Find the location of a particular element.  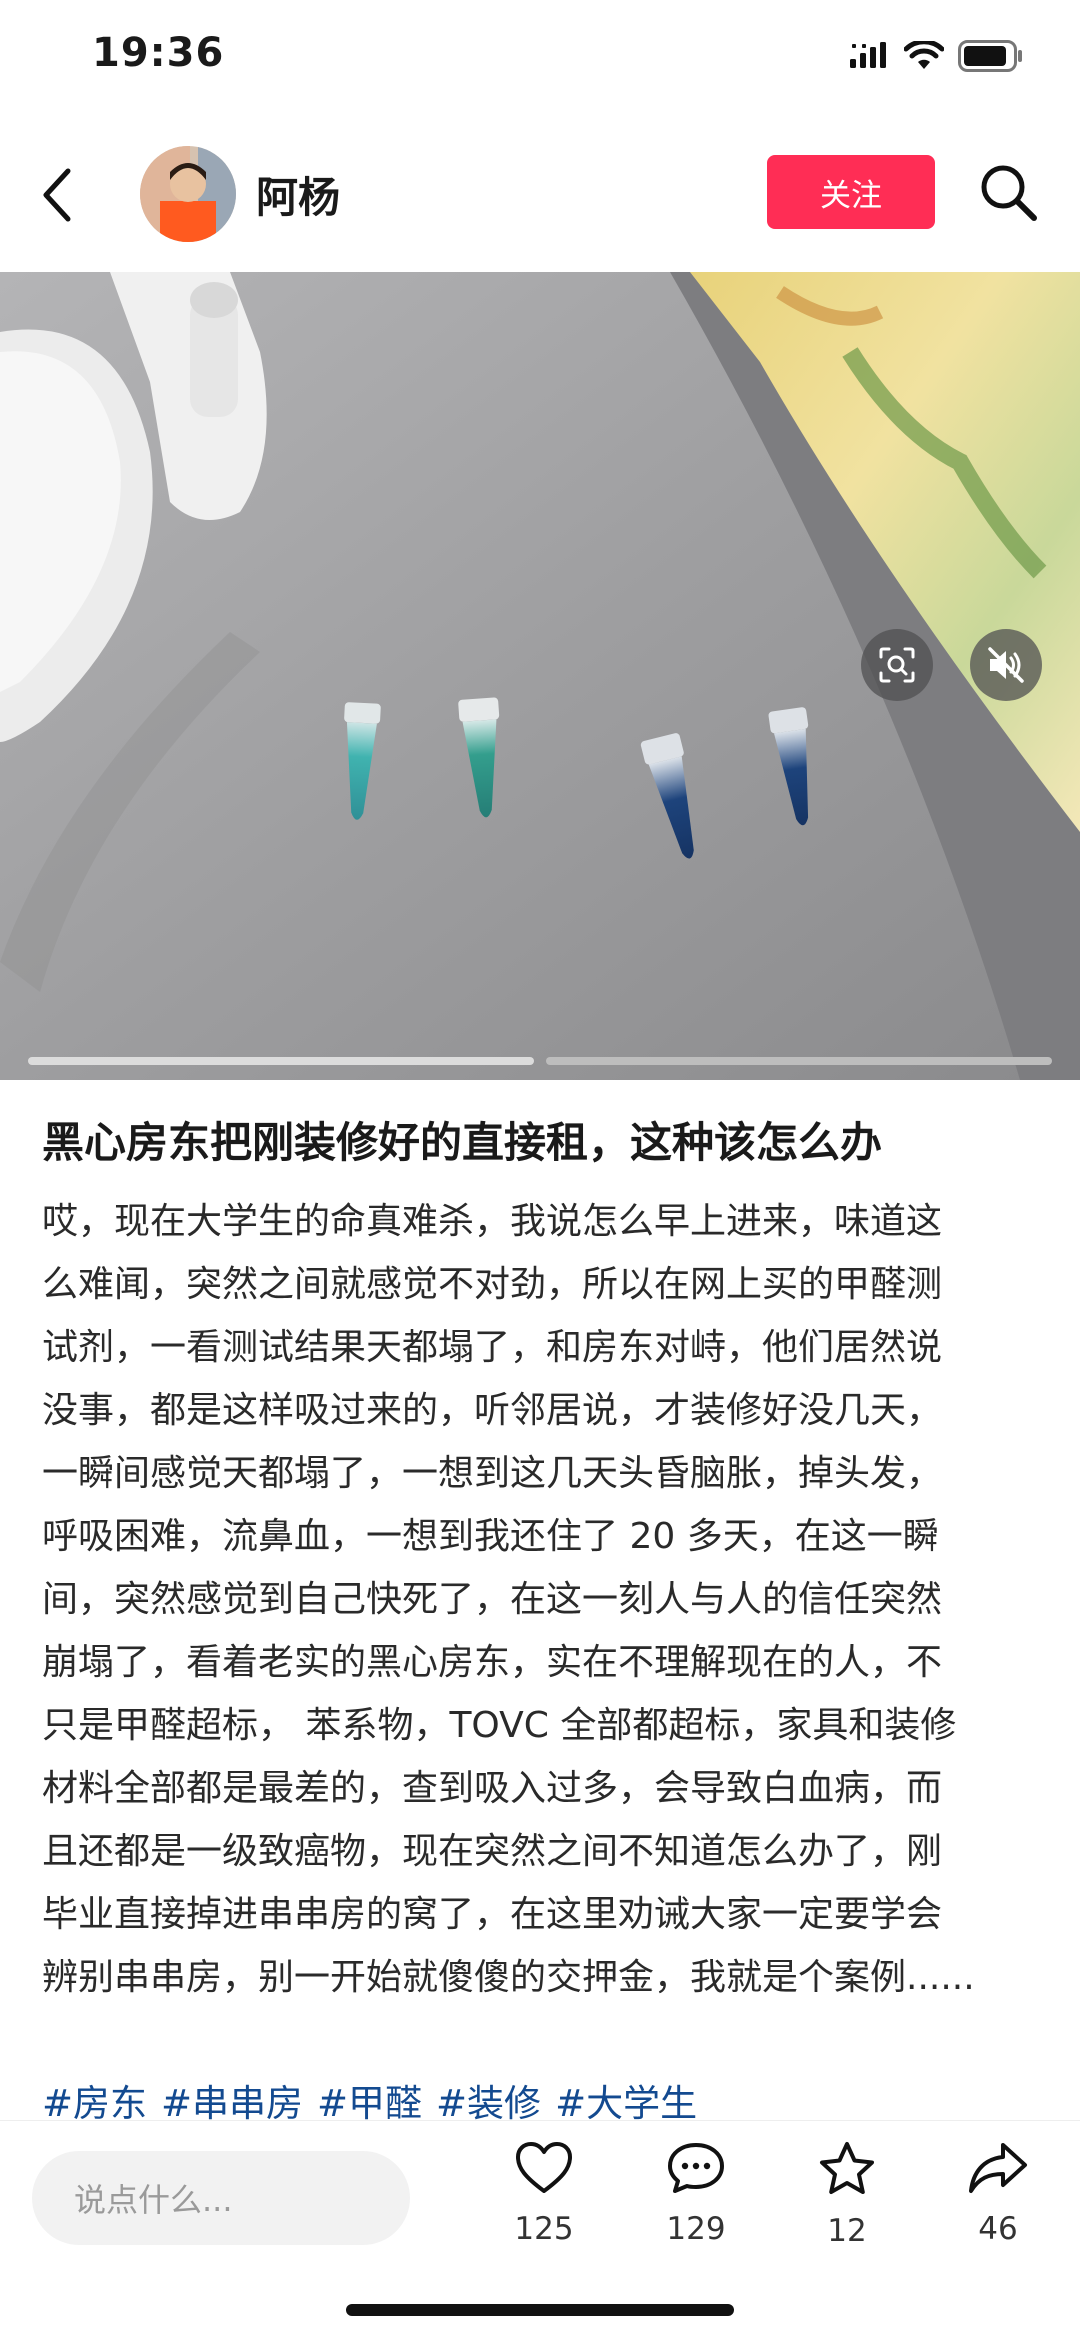

share-count: 46 is located at coordinates (998, 2229).